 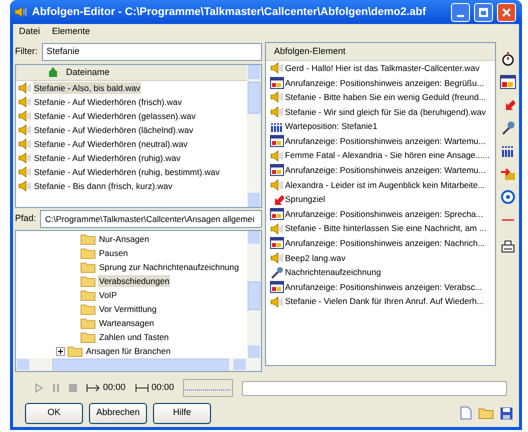 What do you see at coordinates (466, 413) in the screenshot?
I see `new-file-icon` at bounding box center [466, 413].